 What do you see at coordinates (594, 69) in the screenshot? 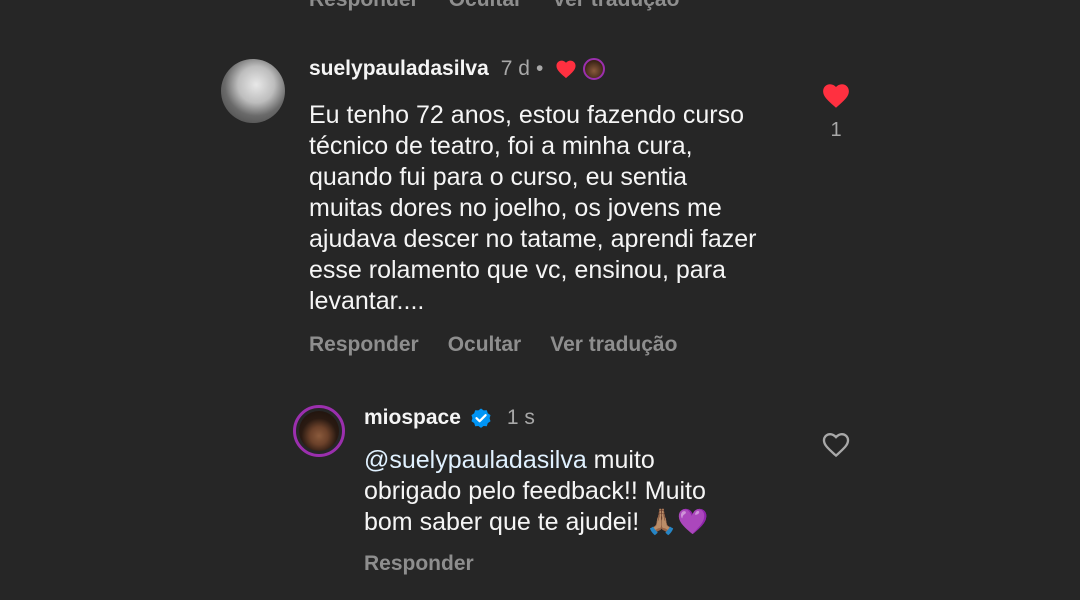
I see `author-avatar-icon` at bounding box center [594, 69].